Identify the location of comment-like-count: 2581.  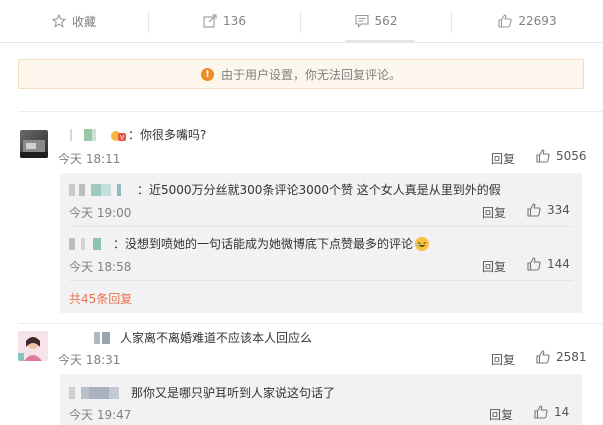
(571, 357).